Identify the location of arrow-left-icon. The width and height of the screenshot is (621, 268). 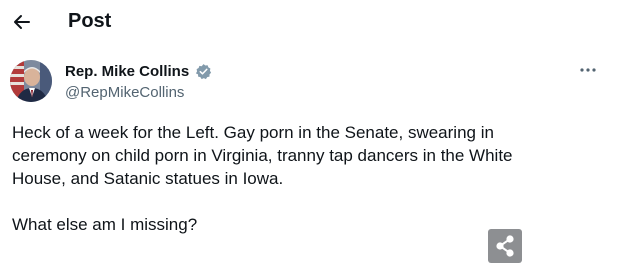
(22, 22).